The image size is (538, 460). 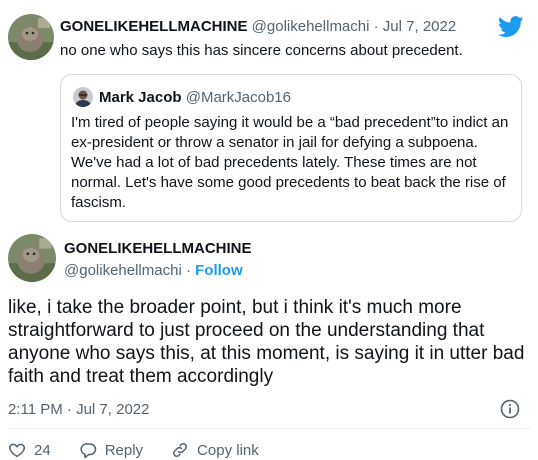 I want to click on main-handle-row: @golikehellmachi · Follow, so click(x=153, y=270).